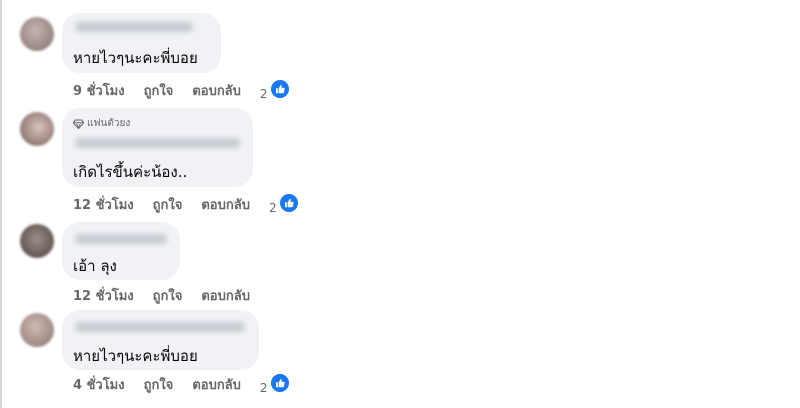 This screenshot has width=800, height=408. Describe the element at coordinates (95, 266) in the screenshot. I see `comment-text: เอ้า ลุง` at that location.